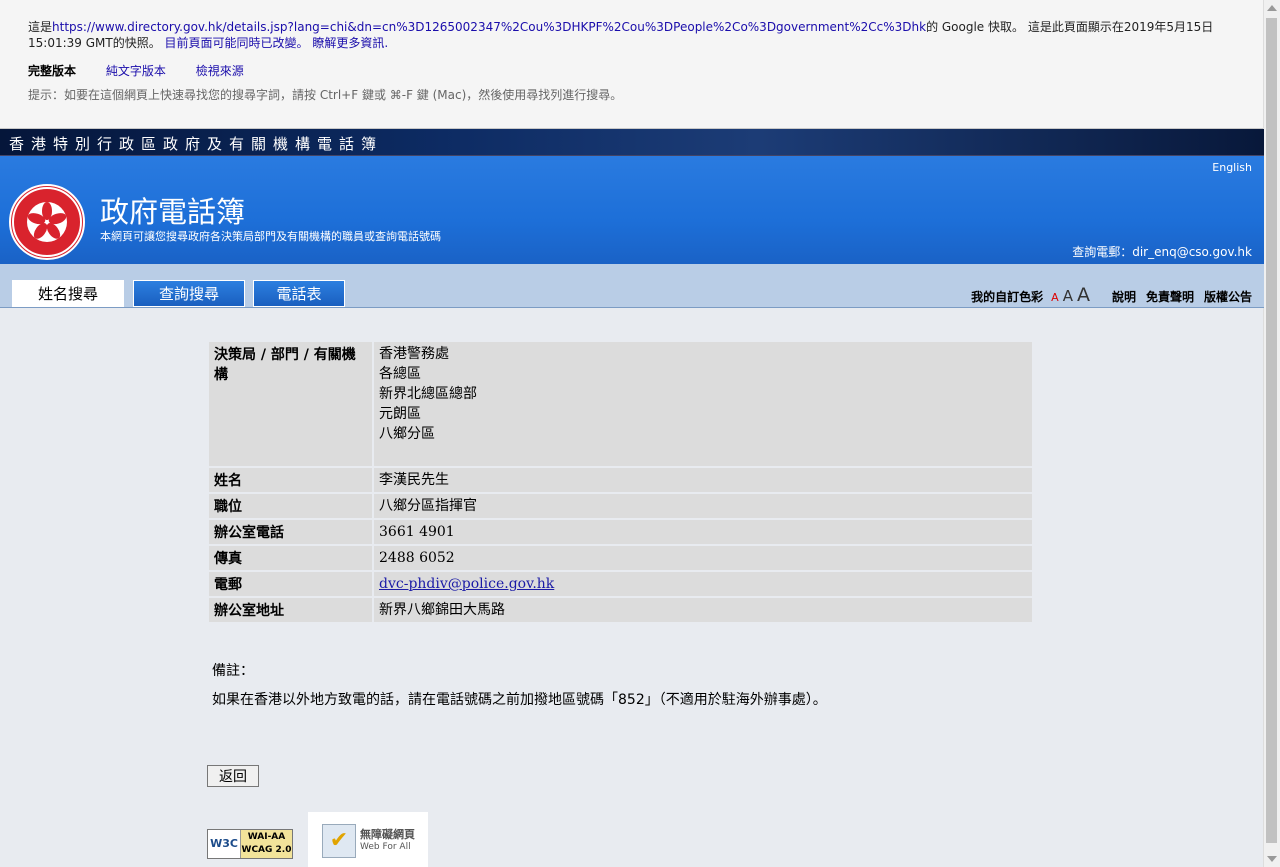 This screenshot has height=867, width=1280. What do you see at coordinates (703, 506) in the screenshot?
I see `post-value: 八鄉分區指揮官` at bounding box center [703, 506].